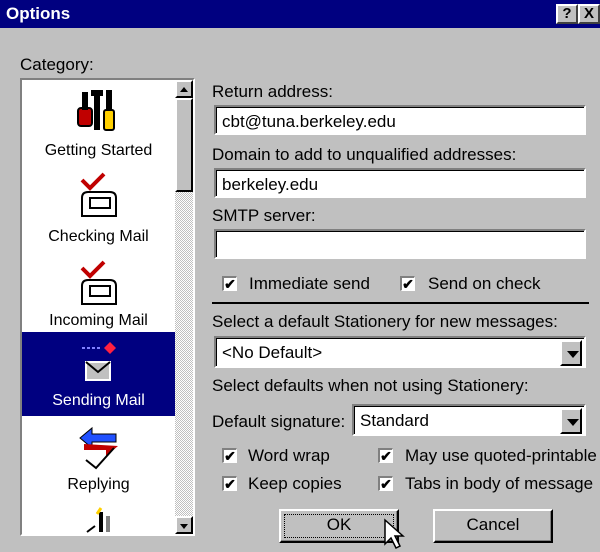 This screenshot has width=600, height=552. I want to click on quoted-printable-checkbox: ✔, so click(385, 455).